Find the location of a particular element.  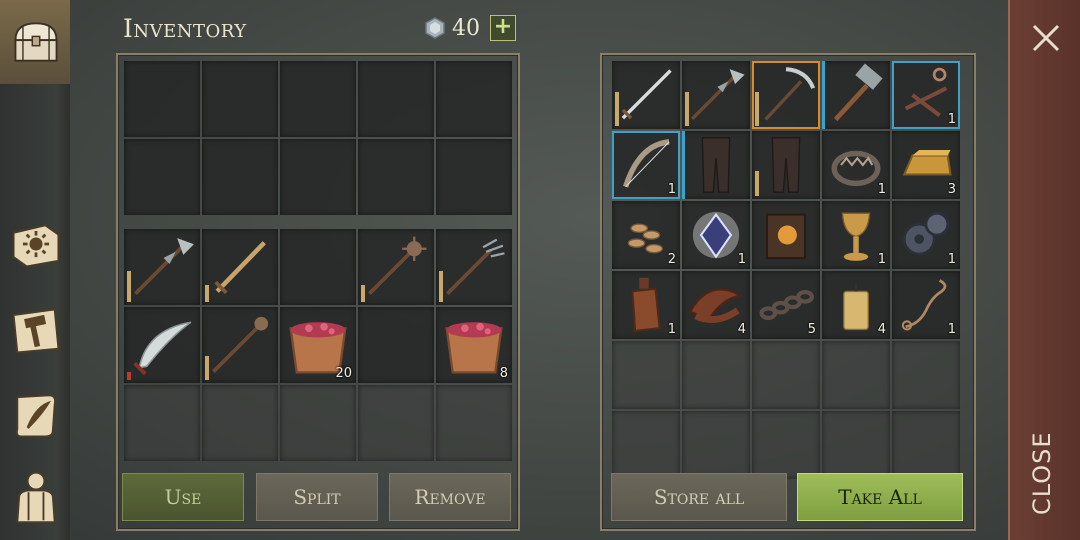

item-slot: 20 is located at coordinates (318, 345).